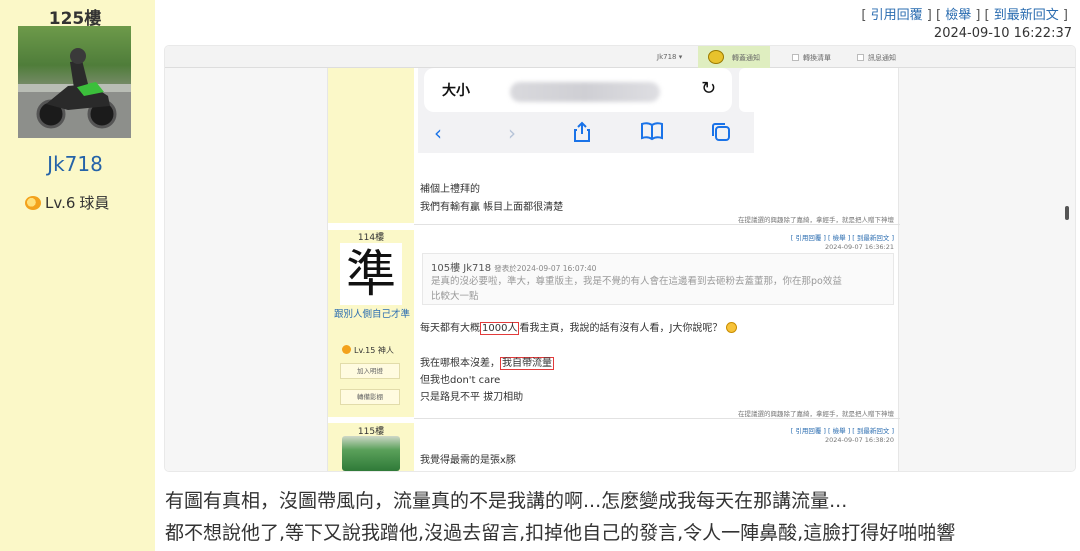  I want to click on user-level: Lv.6 球員, so click(67, 202).